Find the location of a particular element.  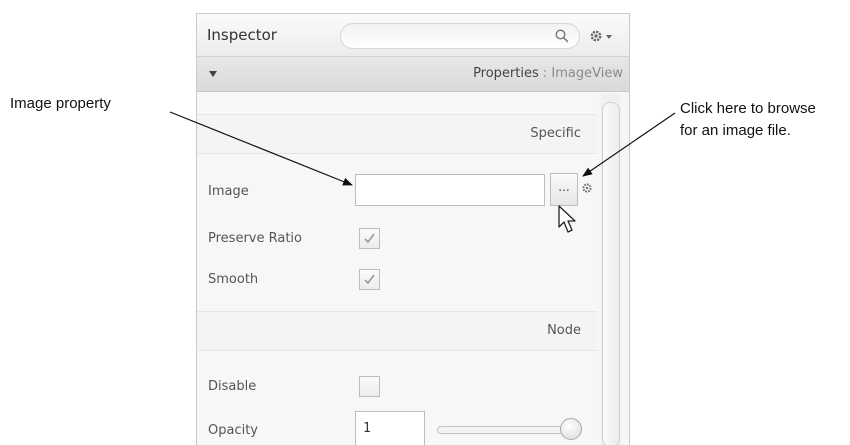

section-node: Node is located at coordinates (397, 331).